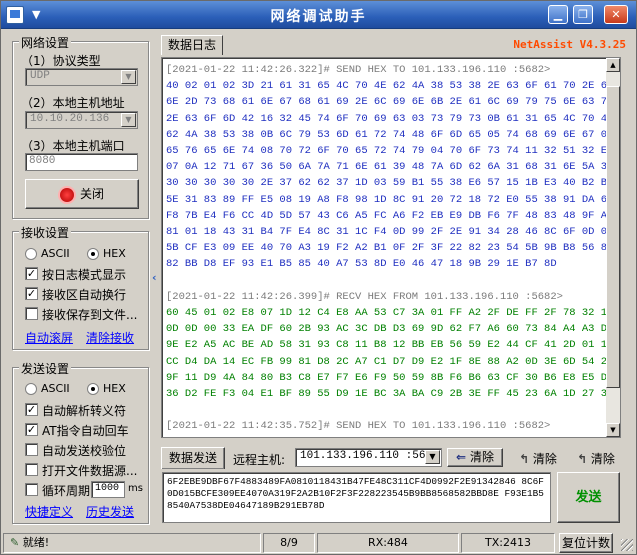 The height and width of the screenshot is (555, 637). I want to click on receive-ascii-radio, so click(31, 254).